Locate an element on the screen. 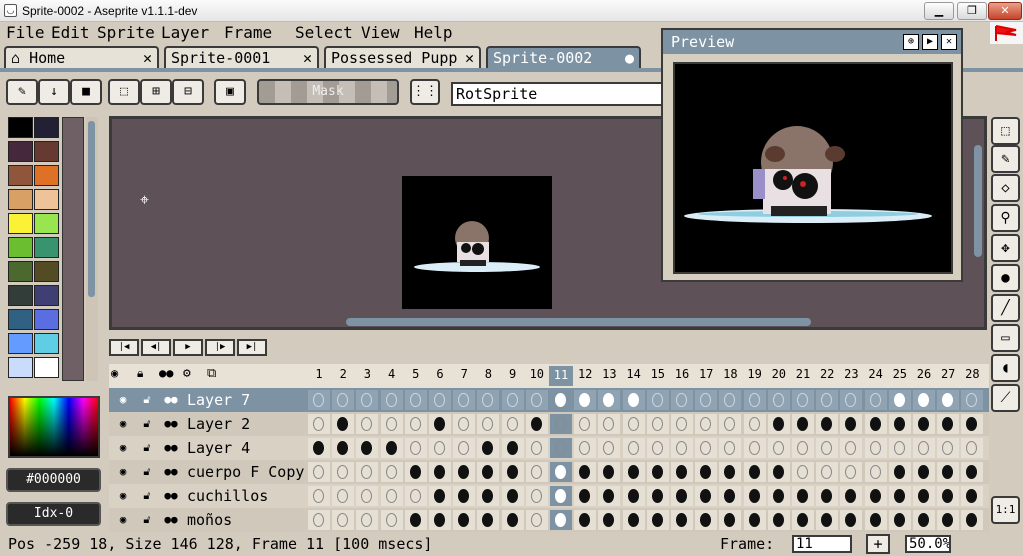  frame-number: 19 is located at coordinates (755, 374).